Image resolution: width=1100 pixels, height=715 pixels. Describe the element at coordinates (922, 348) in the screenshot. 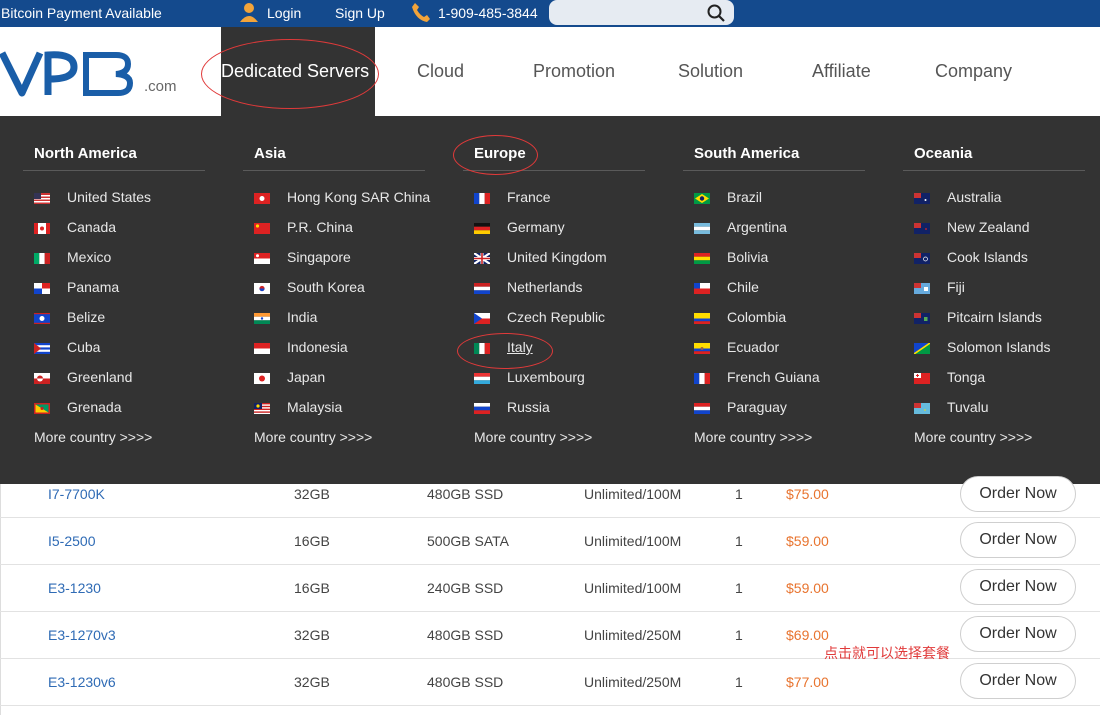

I see `solomon-islands-flag-icon` at that location.